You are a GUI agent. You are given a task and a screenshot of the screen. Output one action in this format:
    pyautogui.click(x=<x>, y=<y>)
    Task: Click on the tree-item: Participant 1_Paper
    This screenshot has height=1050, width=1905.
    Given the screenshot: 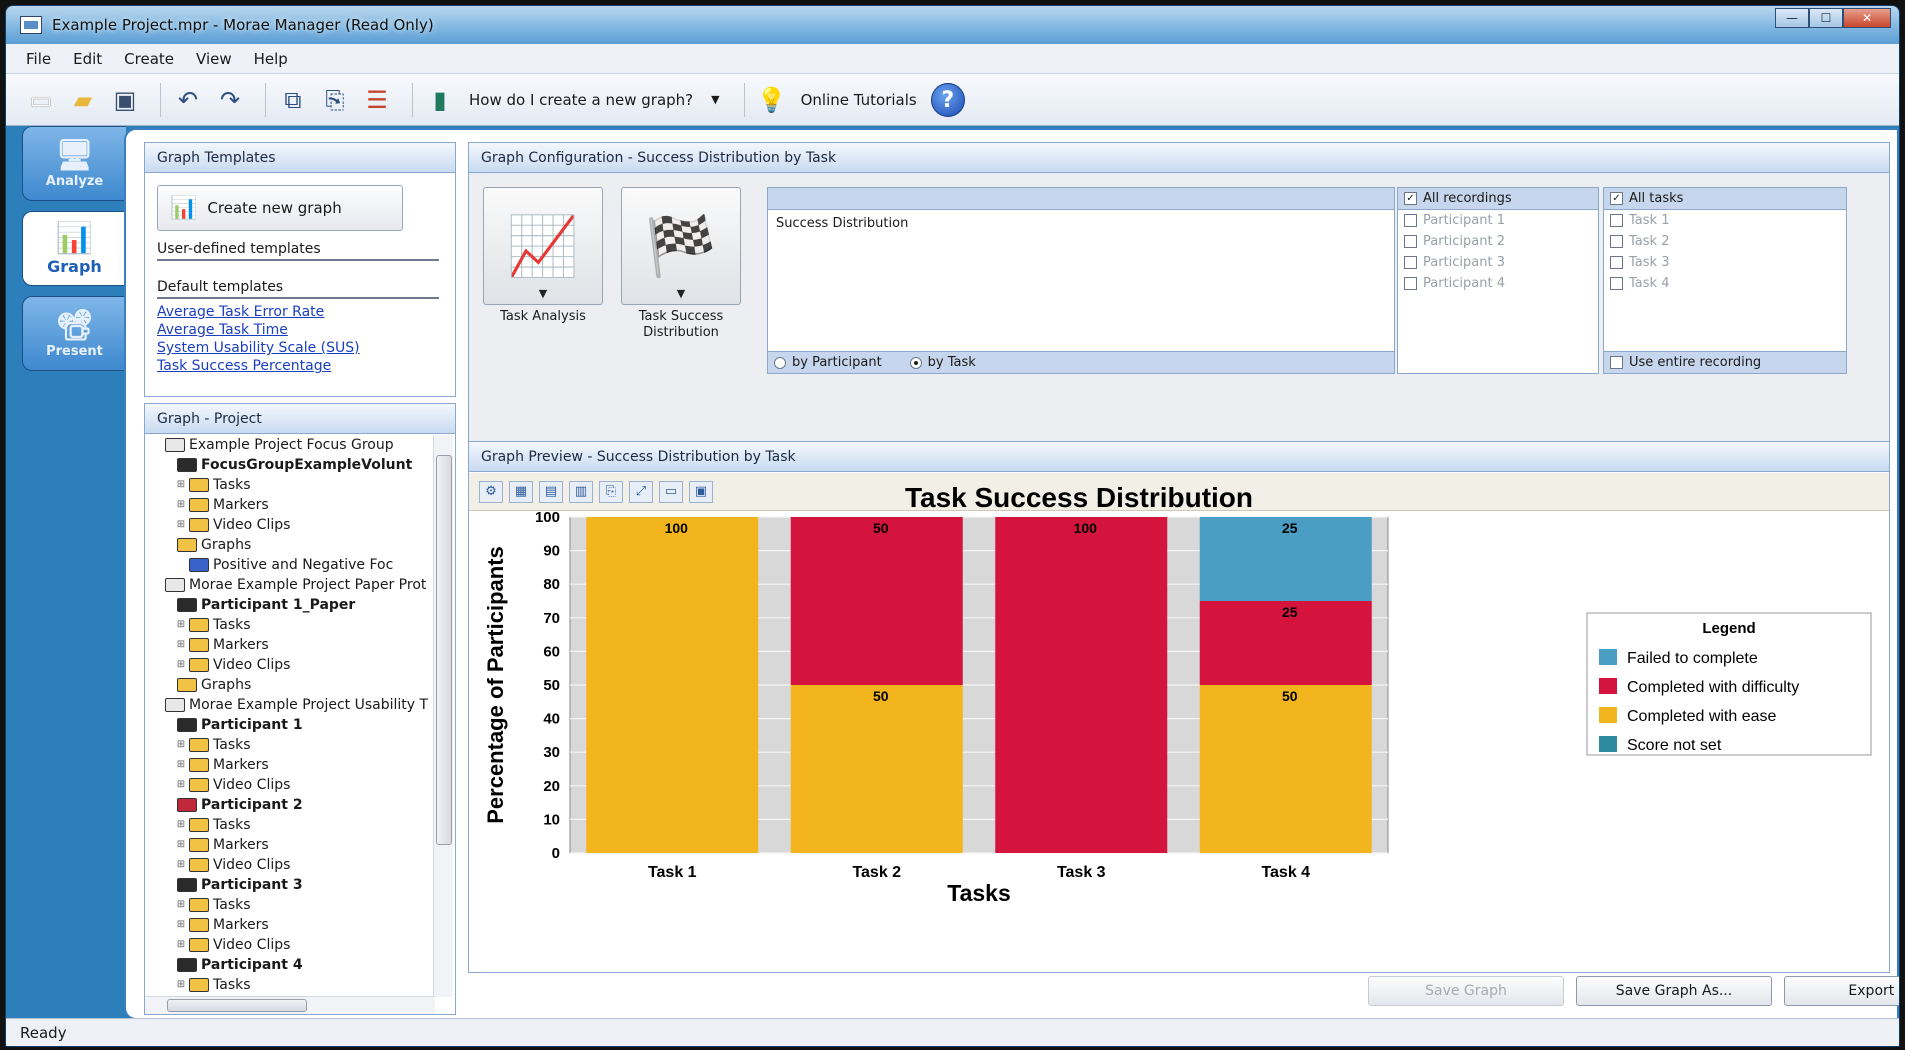 What is the action you would take?
    pyautogui.click(x=290, y=605)
    